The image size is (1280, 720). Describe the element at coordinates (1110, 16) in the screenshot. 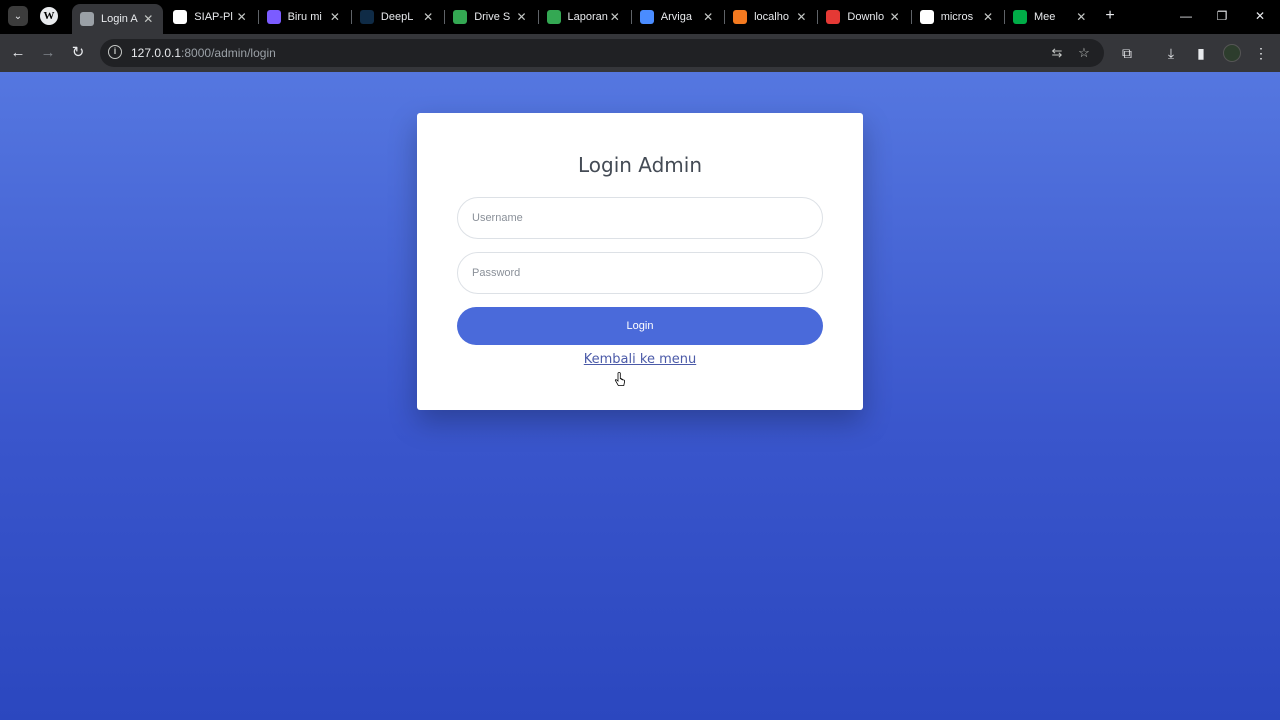

I see `new-tab-button: +` at that location.